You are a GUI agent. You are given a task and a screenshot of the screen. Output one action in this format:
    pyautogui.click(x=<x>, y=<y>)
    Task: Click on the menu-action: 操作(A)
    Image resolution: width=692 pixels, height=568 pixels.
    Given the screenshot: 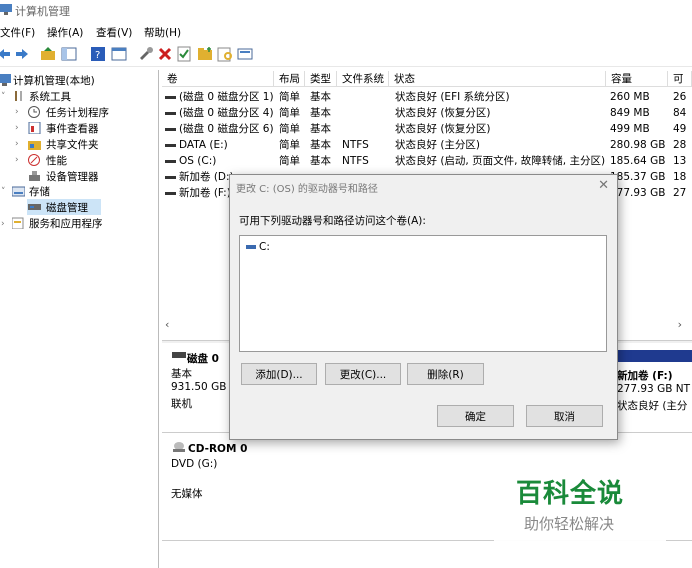 What is the action you would take?
    pyautogui.click(x=65, y=32)
    